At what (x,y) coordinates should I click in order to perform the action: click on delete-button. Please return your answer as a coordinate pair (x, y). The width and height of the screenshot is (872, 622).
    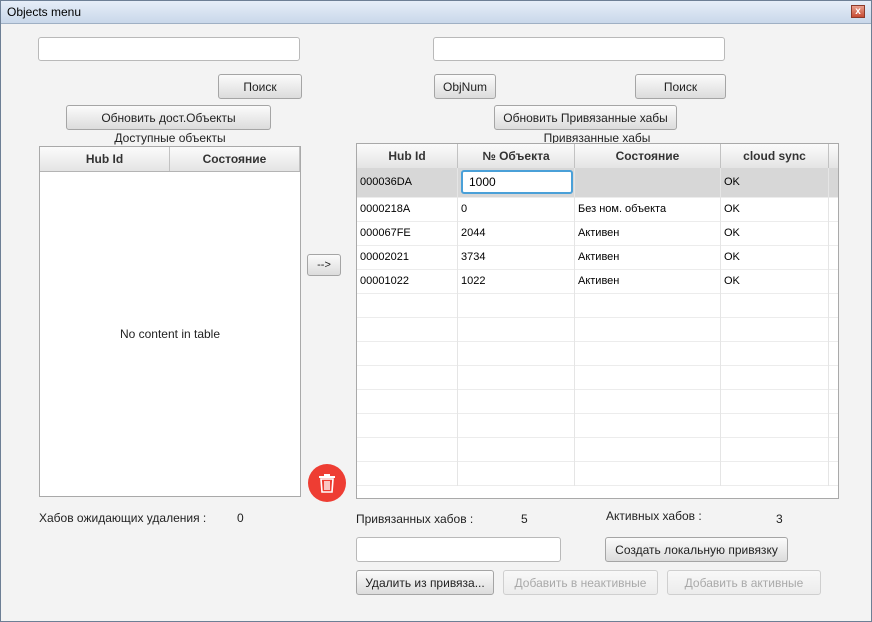
    Looking at the image, I should click on (327, 483).